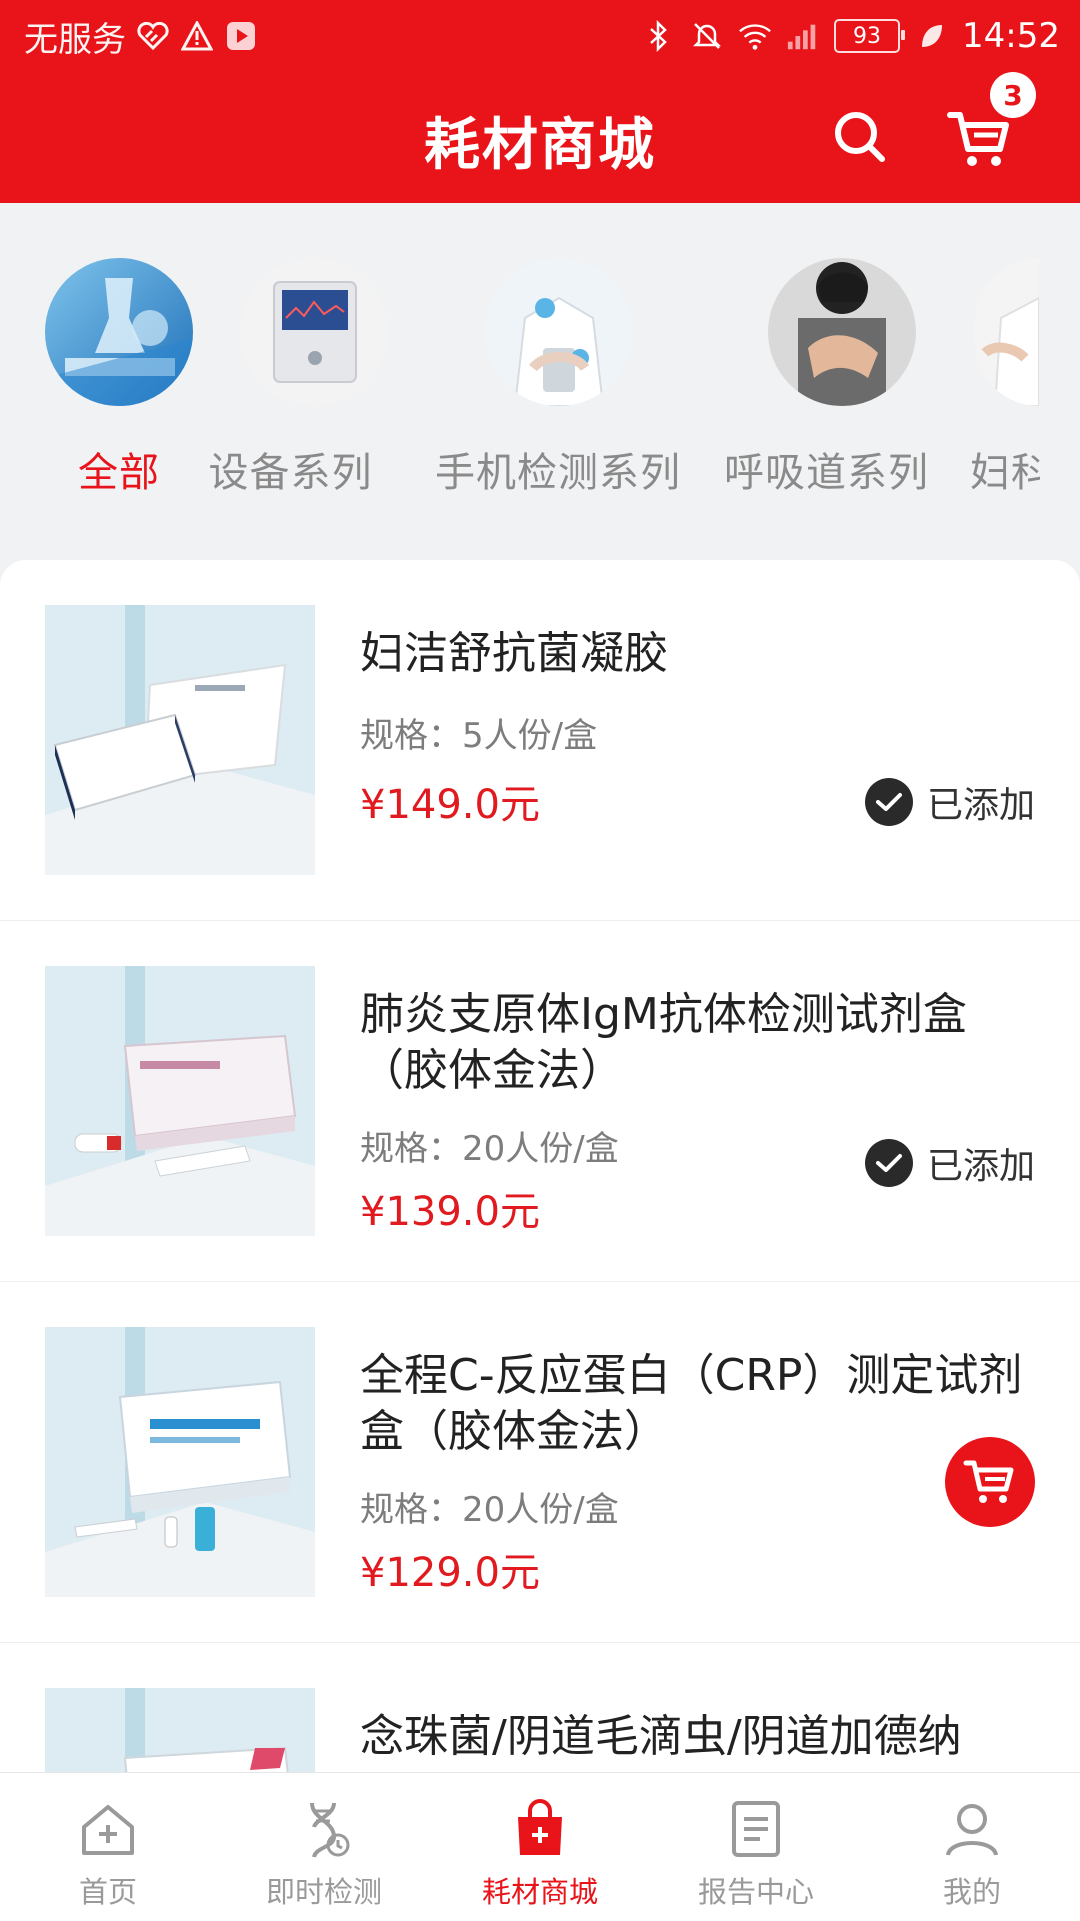 Image resolution: width=1080 pixels, height=1921 pixels. I want to click on clock-text: 14:52, so click(1011, 36).